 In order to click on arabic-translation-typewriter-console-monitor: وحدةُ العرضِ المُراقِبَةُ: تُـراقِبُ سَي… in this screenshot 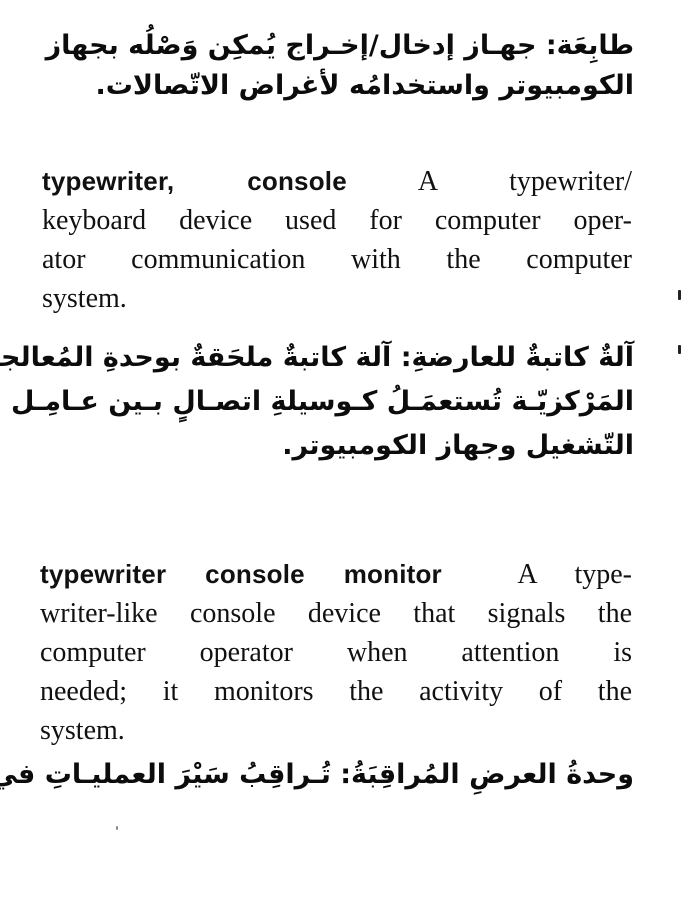, I will do `click(317, 775)`.